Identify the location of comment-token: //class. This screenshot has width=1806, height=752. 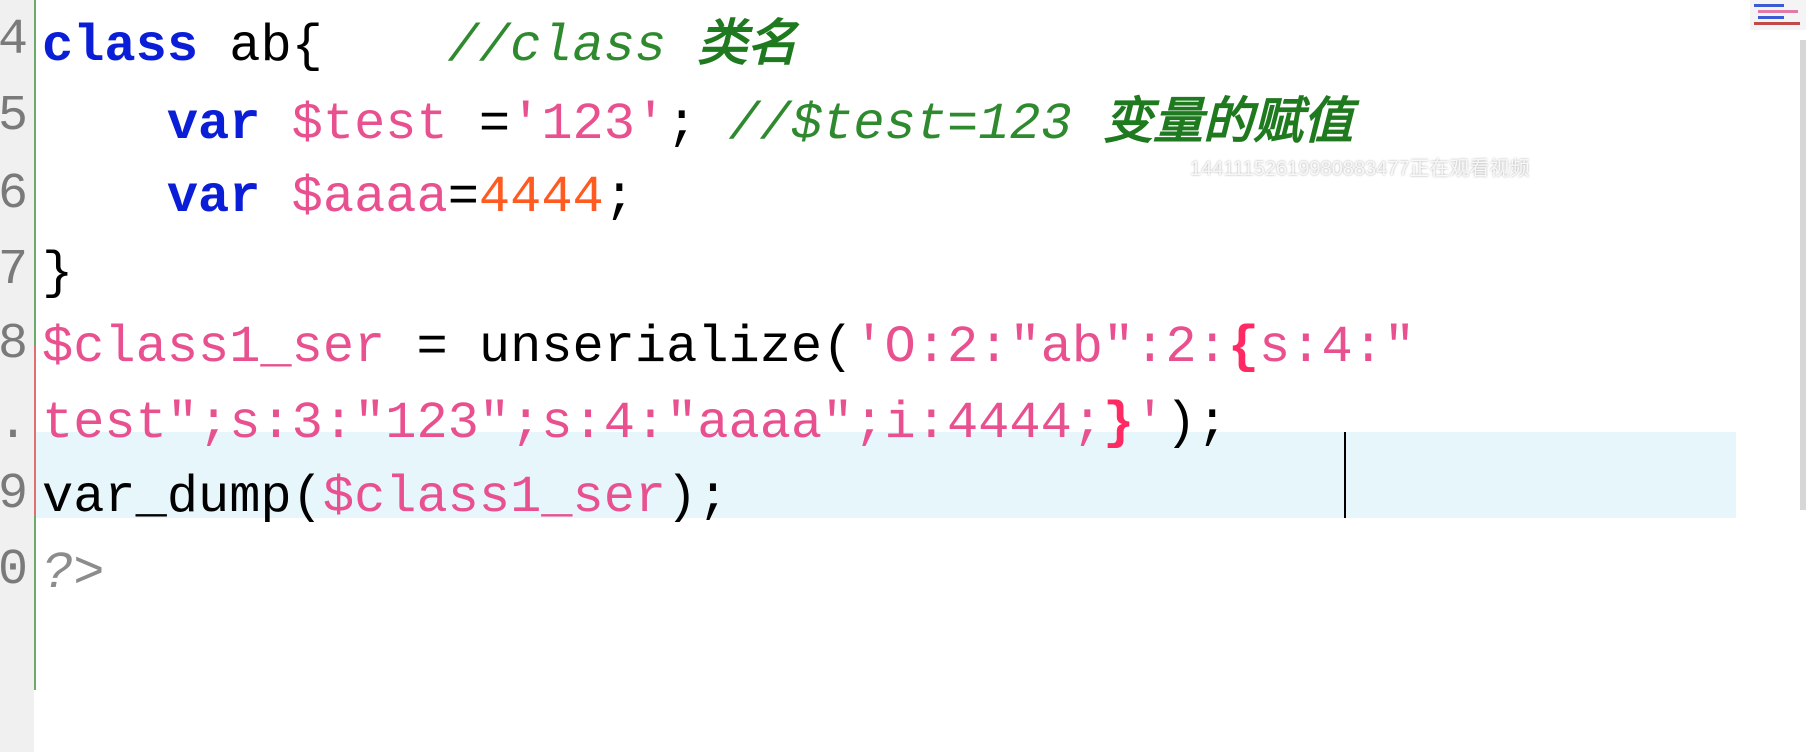
(572, 46).